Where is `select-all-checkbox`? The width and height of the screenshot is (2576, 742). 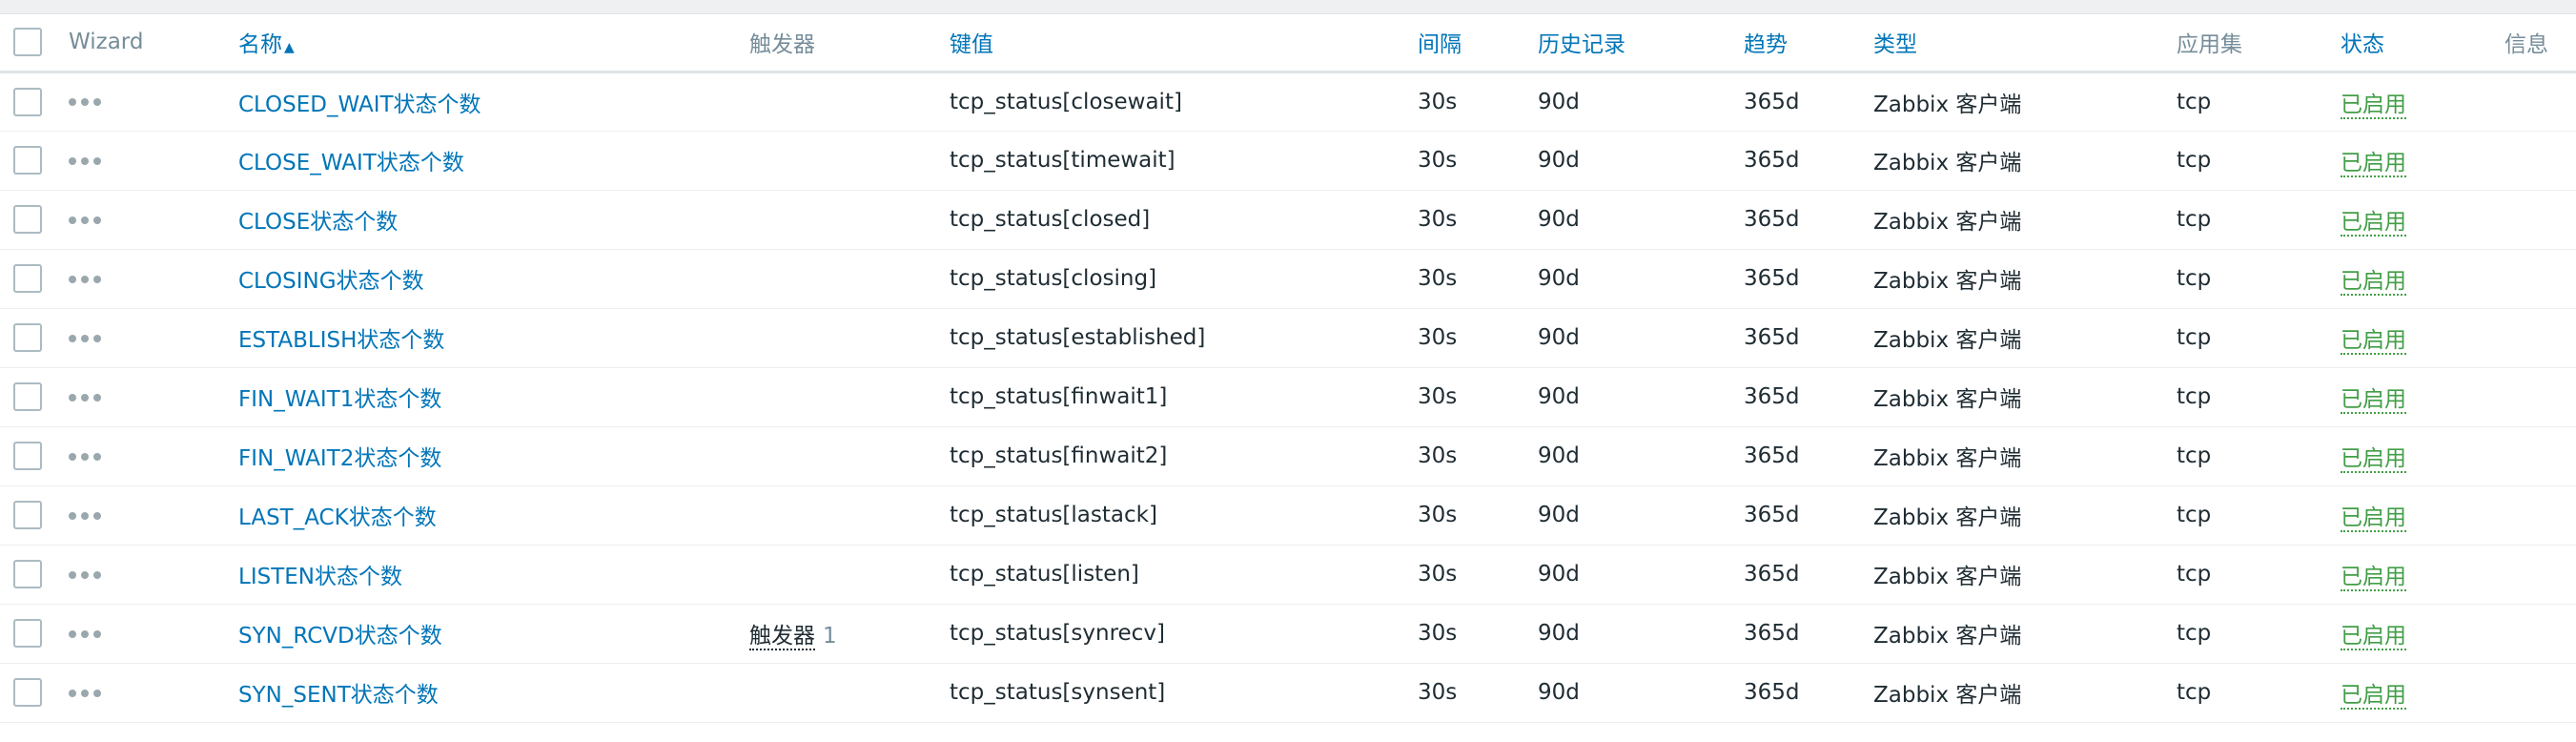
select-all-checkbox is located at coordinates (27, 42).